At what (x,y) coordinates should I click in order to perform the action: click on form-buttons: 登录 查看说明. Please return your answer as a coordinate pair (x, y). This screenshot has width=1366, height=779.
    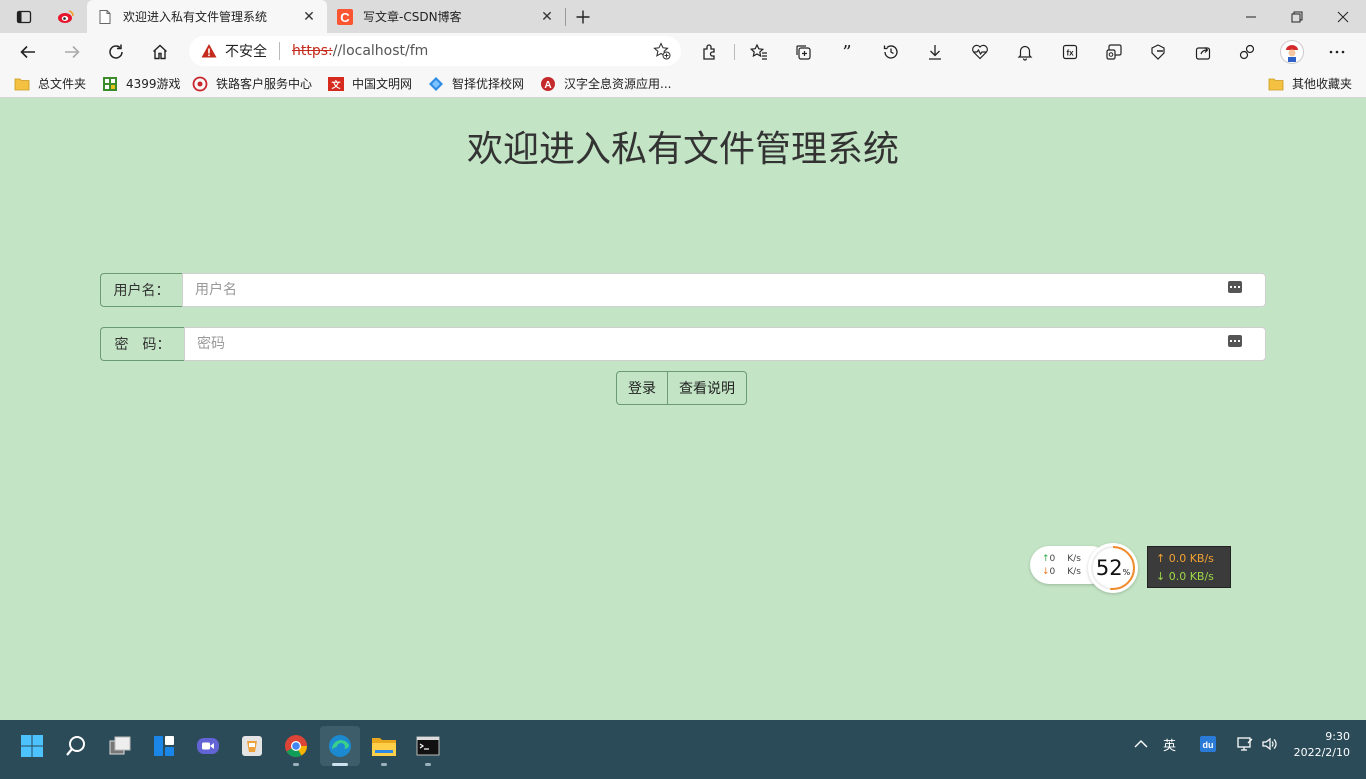
    Looking at the image, I should click on (681, 388).